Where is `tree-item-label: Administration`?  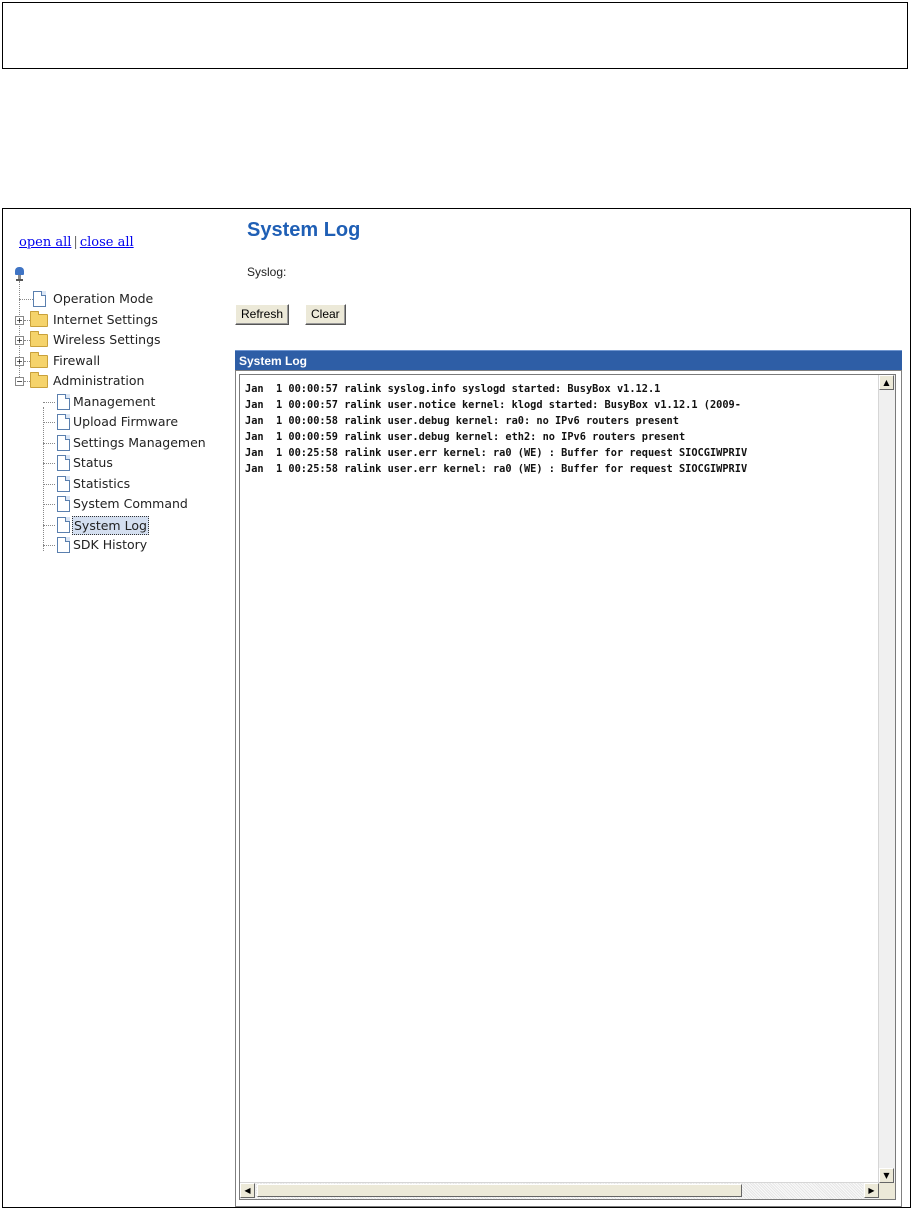
tree-item-label: Administration is located at coordinates (98, 381).